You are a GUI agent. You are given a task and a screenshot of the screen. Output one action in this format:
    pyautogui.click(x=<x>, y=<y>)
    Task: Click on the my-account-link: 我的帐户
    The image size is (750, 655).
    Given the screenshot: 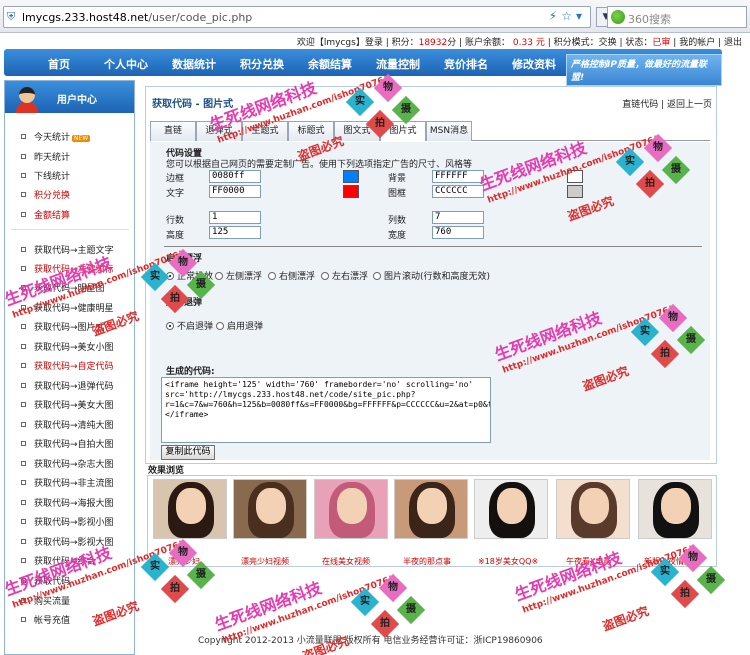 What is the action you would take?
    pyautogui.click(x=697, y=43)
    